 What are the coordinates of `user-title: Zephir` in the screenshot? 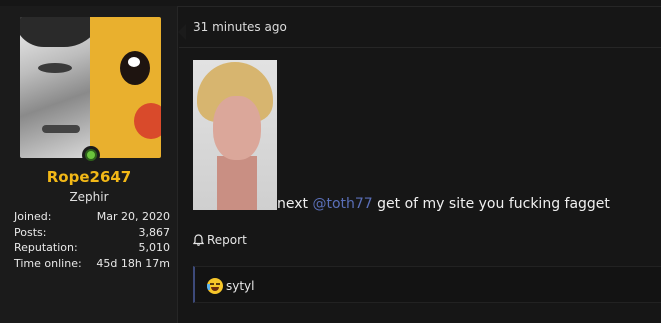 It's located at (89, 197).